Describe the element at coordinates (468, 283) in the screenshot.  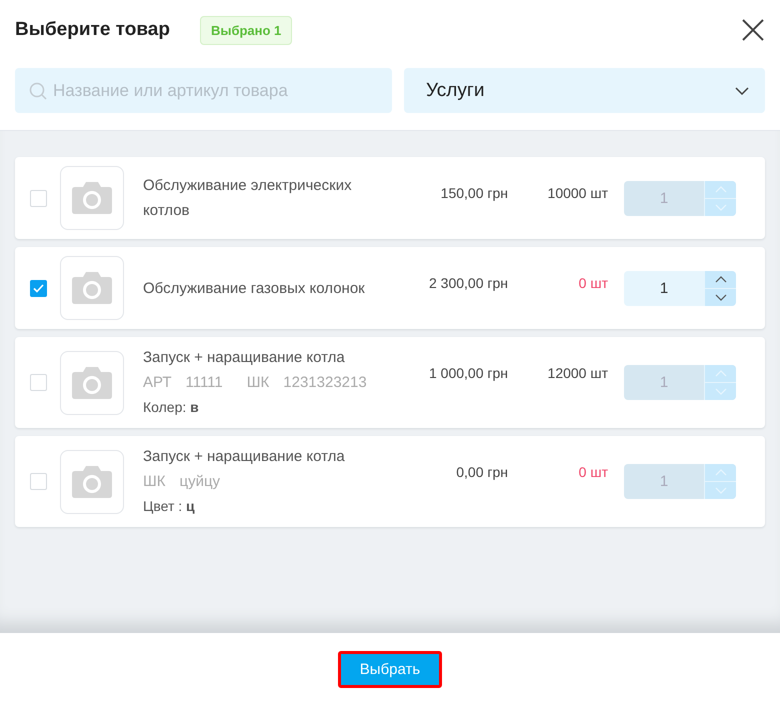
I see `product-price: 2 300,00 грн` at that location.